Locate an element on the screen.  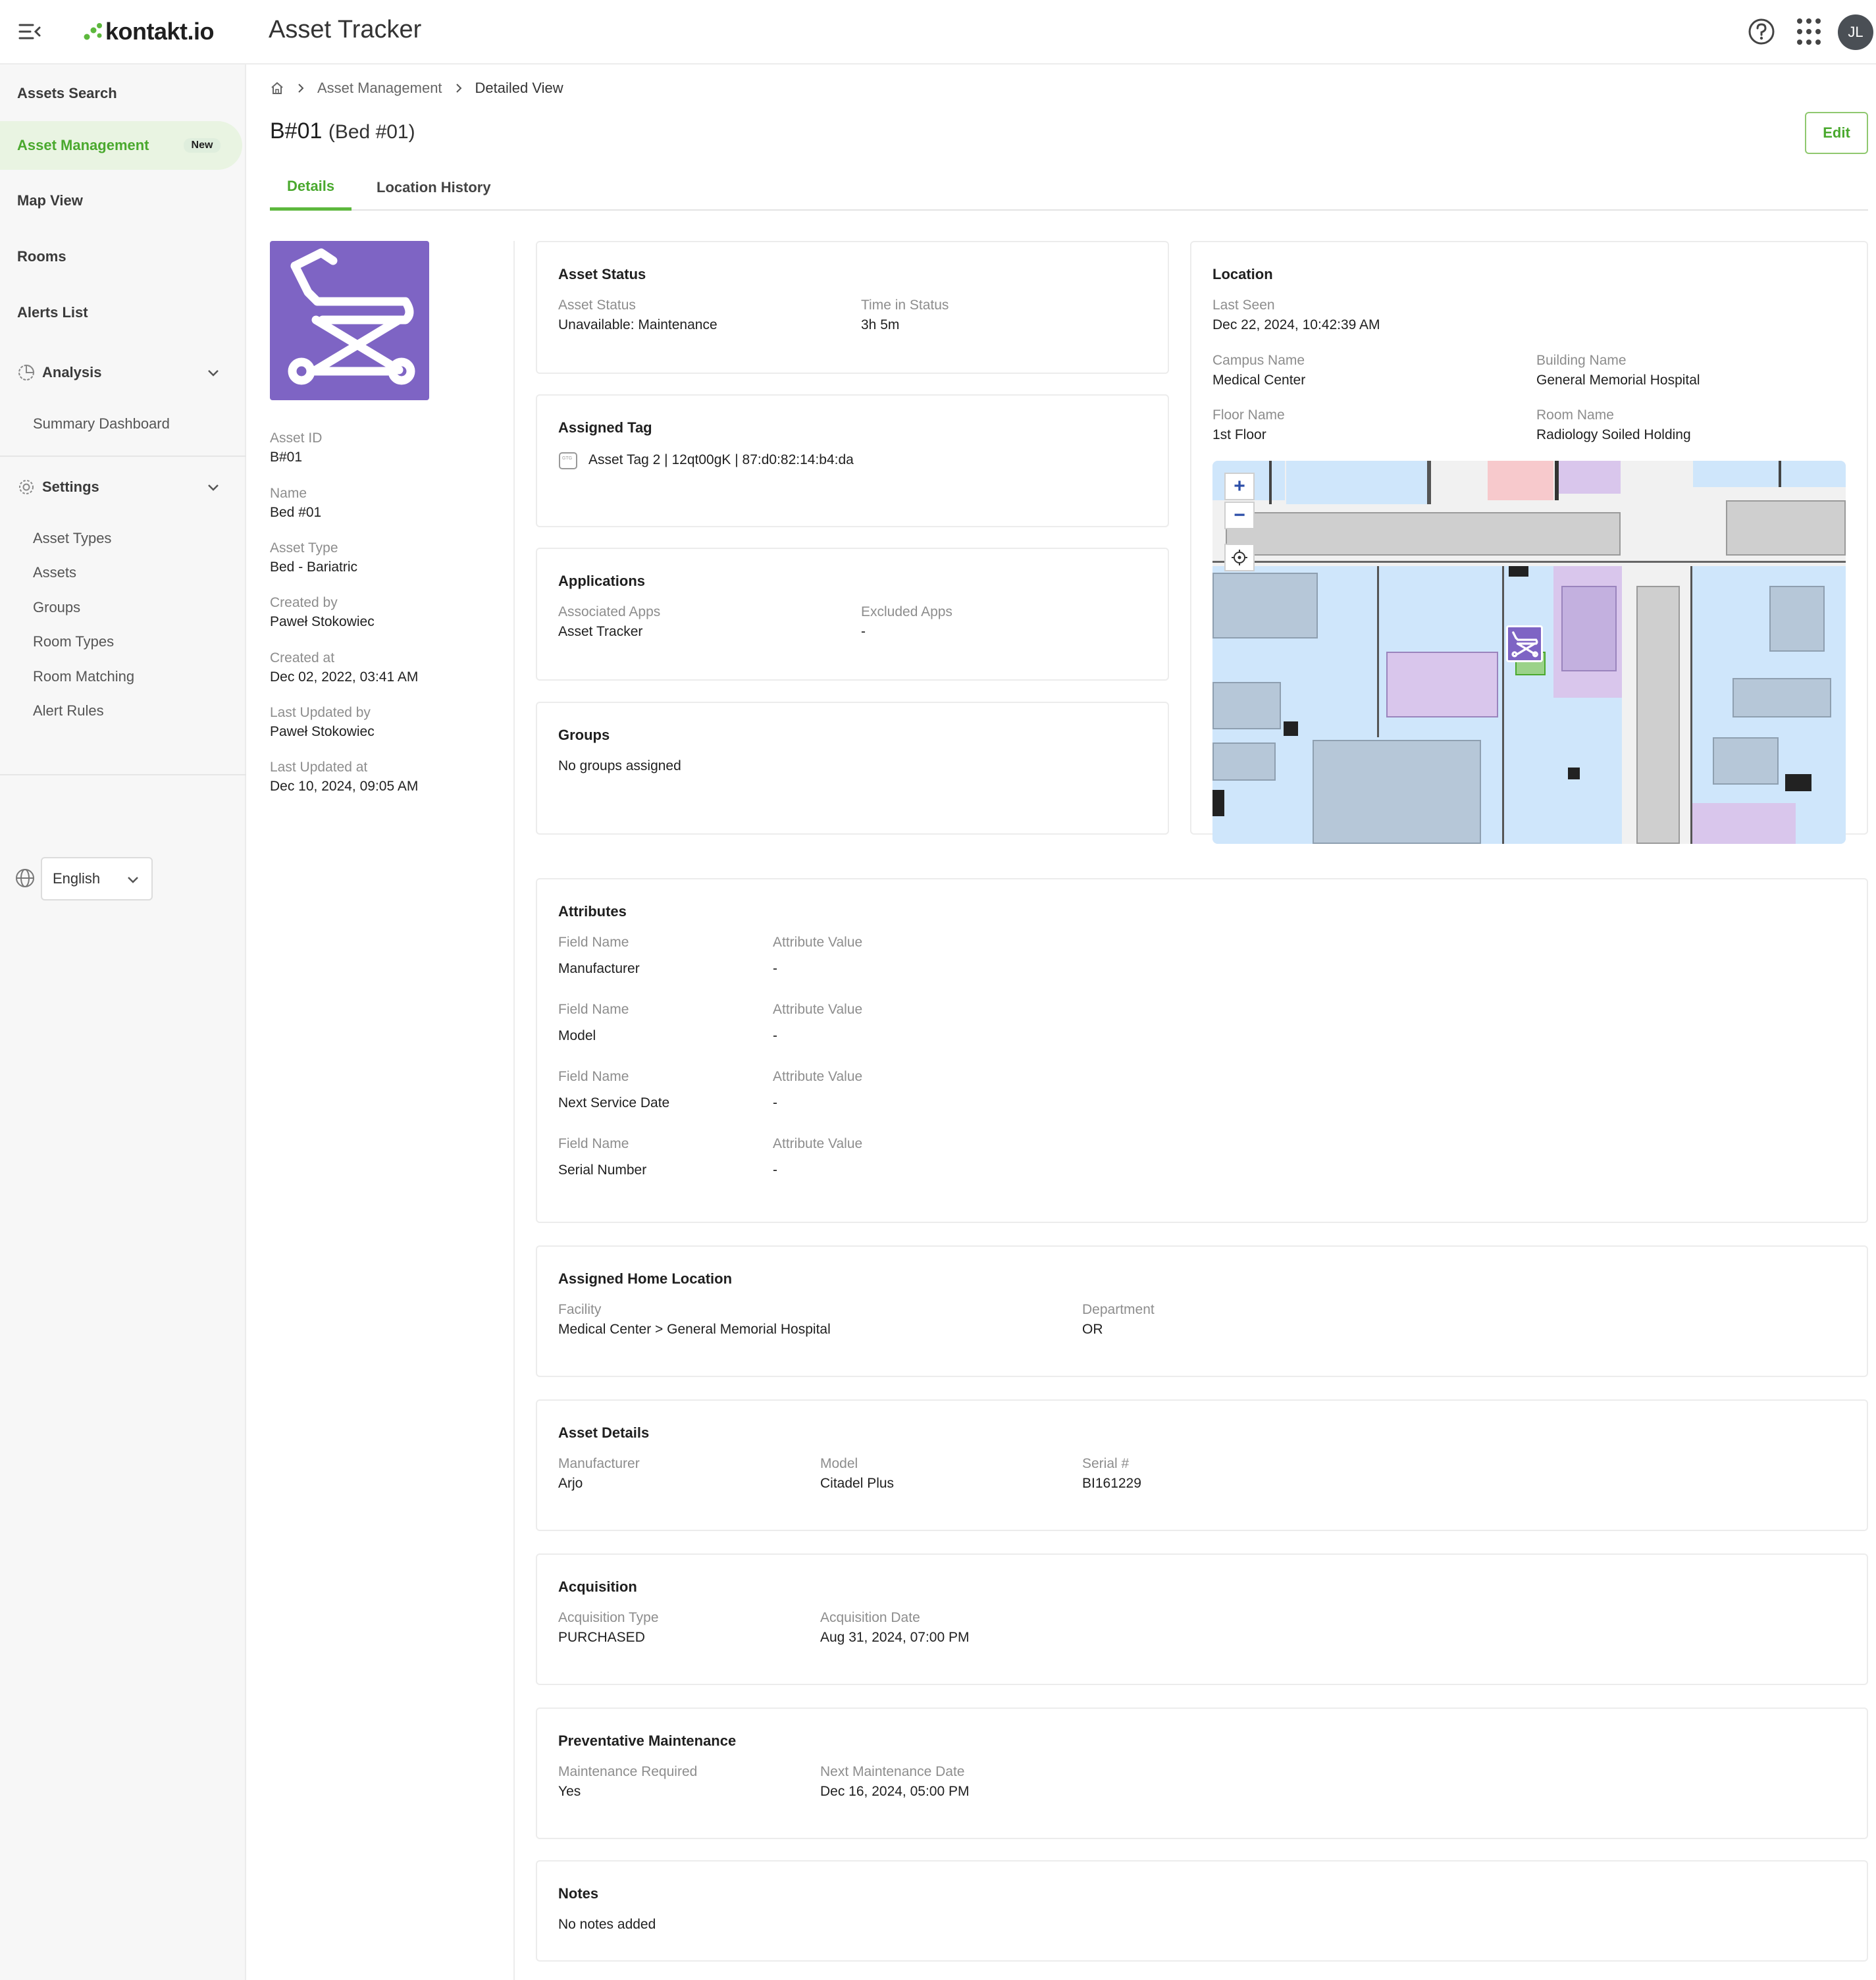
crosshair-icon is located at coordinates (1239, 557).